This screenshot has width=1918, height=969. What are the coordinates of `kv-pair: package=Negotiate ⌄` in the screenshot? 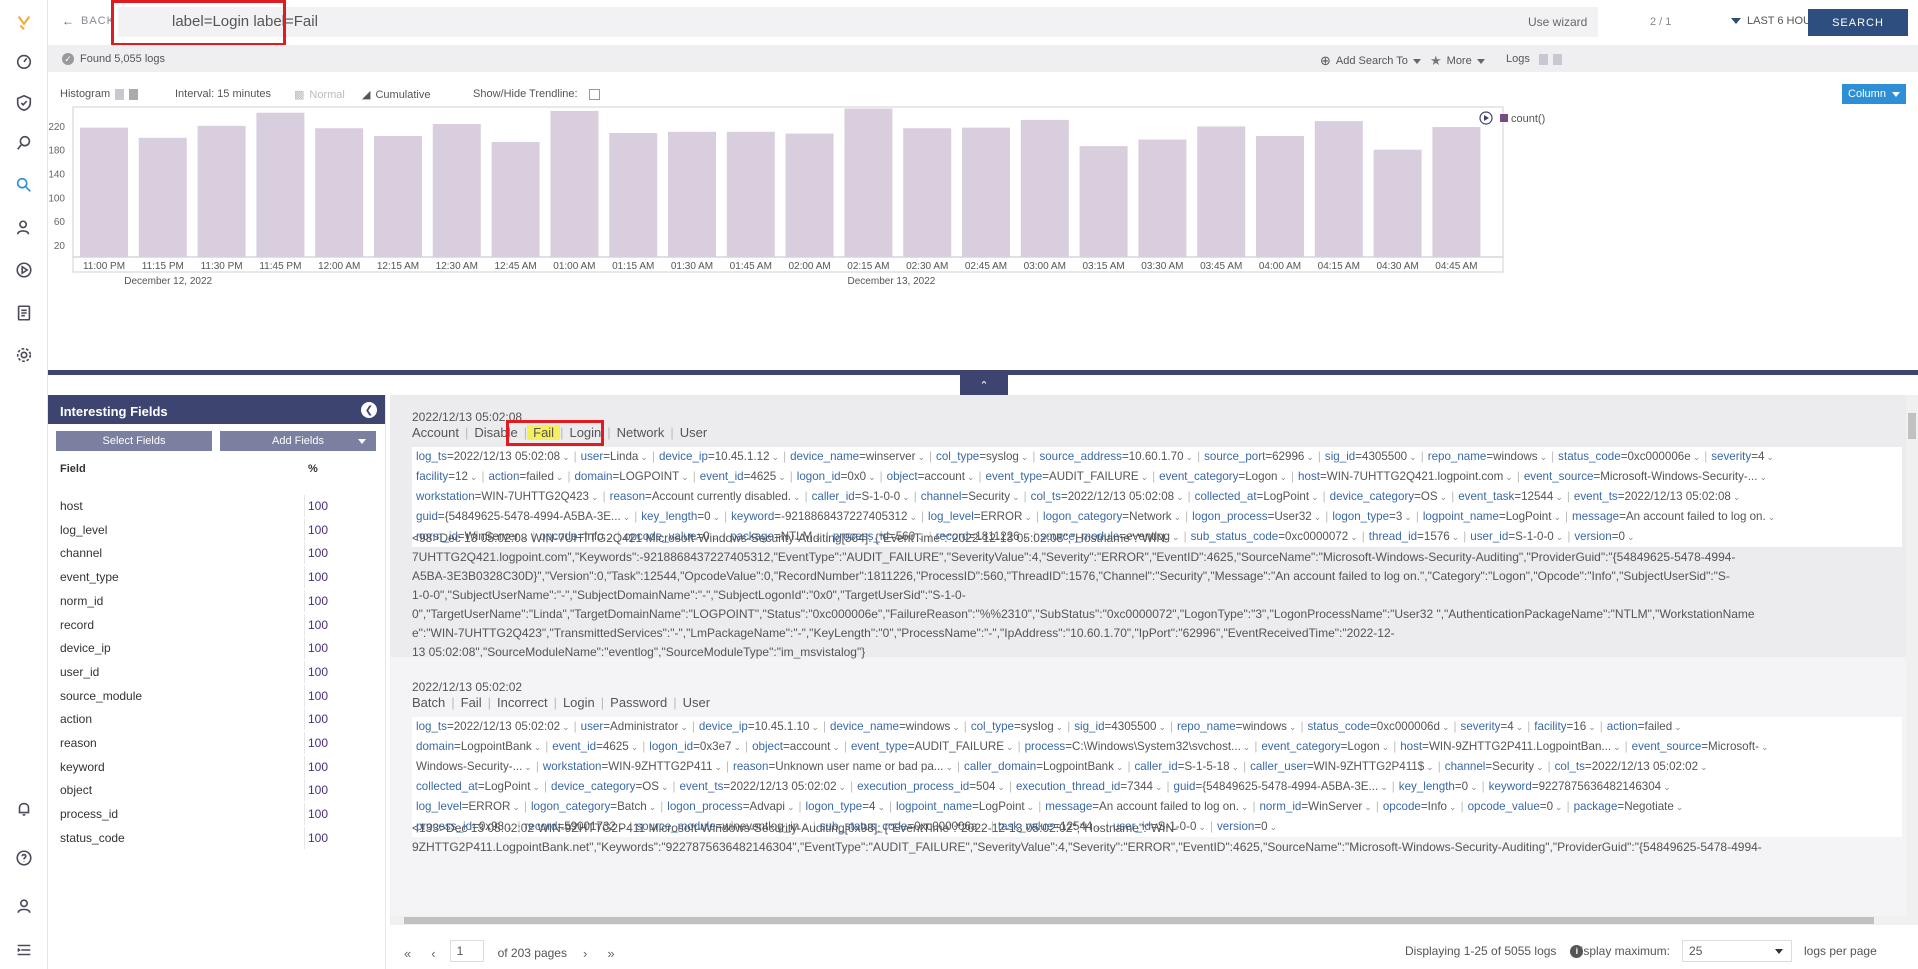 It's located at (1631, 806).